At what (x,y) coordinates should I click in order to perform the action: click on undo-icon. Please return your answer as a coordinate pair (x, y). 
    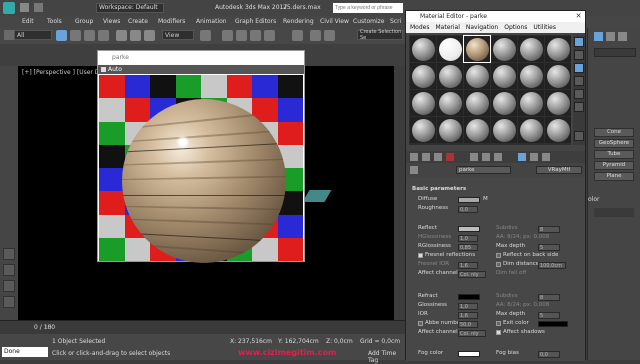
    Looking at the image, I should click on (38, 7).